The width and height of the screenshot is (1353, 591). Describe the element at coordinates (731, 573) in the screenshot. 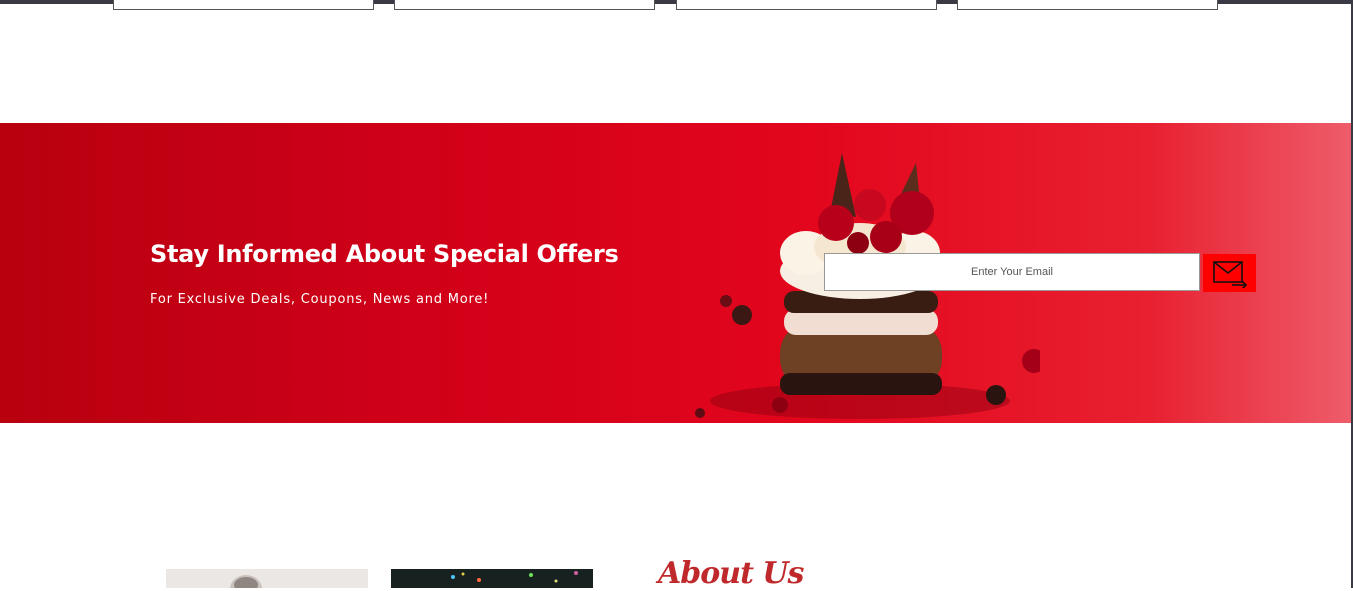

I see `about-title: About Us` at that location.